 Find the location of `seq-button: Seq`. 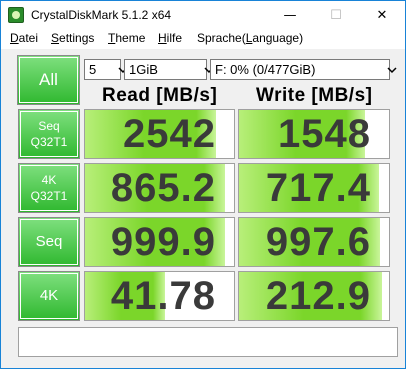

seq-button: Seq is located at coordinates (49, 242).